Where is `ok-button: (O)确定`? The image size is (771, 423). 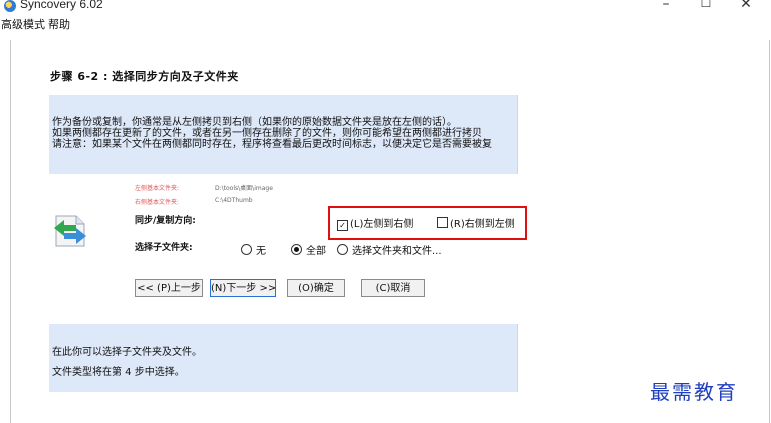
ok-button: (O)确定 is located at coordinates (316, 288).